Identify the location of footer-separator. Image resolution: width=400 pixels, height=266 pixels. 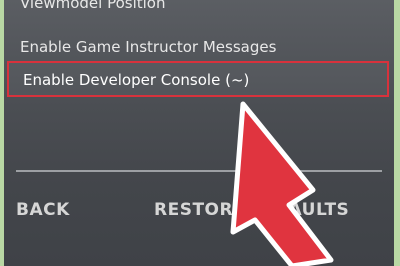
(199, 171).